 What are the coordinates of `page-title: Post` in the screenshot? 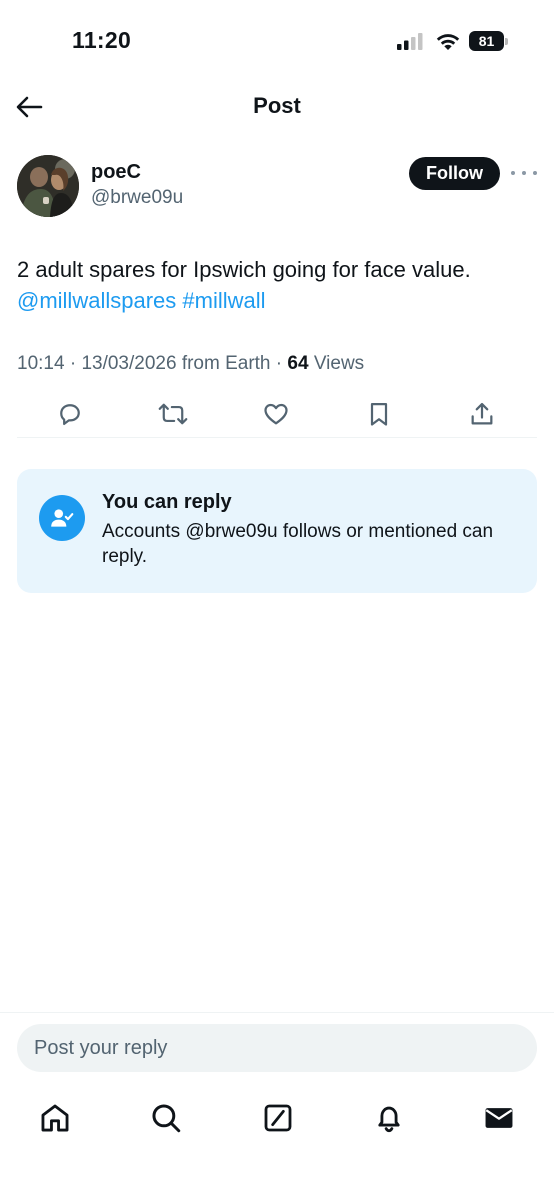 It's located at (277, 105).